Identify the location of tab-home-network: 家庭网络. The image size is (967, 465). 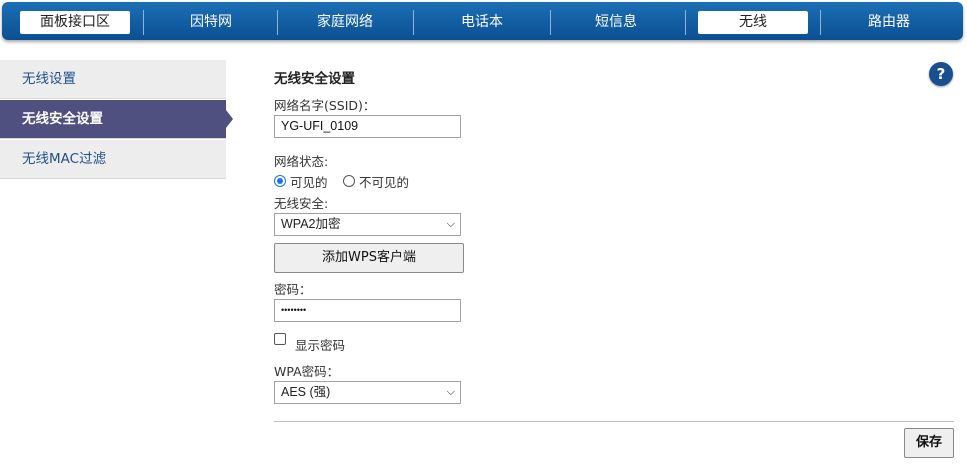
(345, 22).